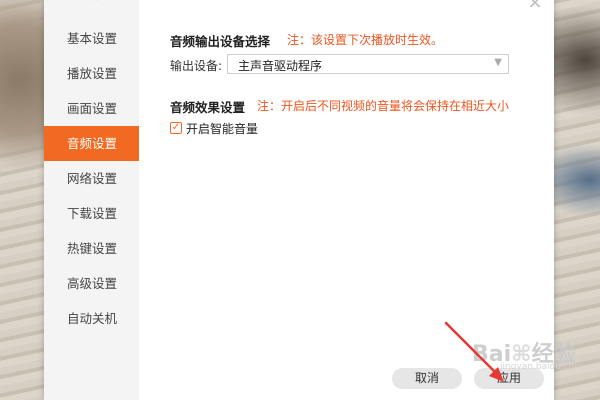 Image resolution: width=600 pixels, height=400 pixels. I want to click on audio-effect-note: 注：开启后不同视频的音量将会保持在相近大小, so click(383, 106).